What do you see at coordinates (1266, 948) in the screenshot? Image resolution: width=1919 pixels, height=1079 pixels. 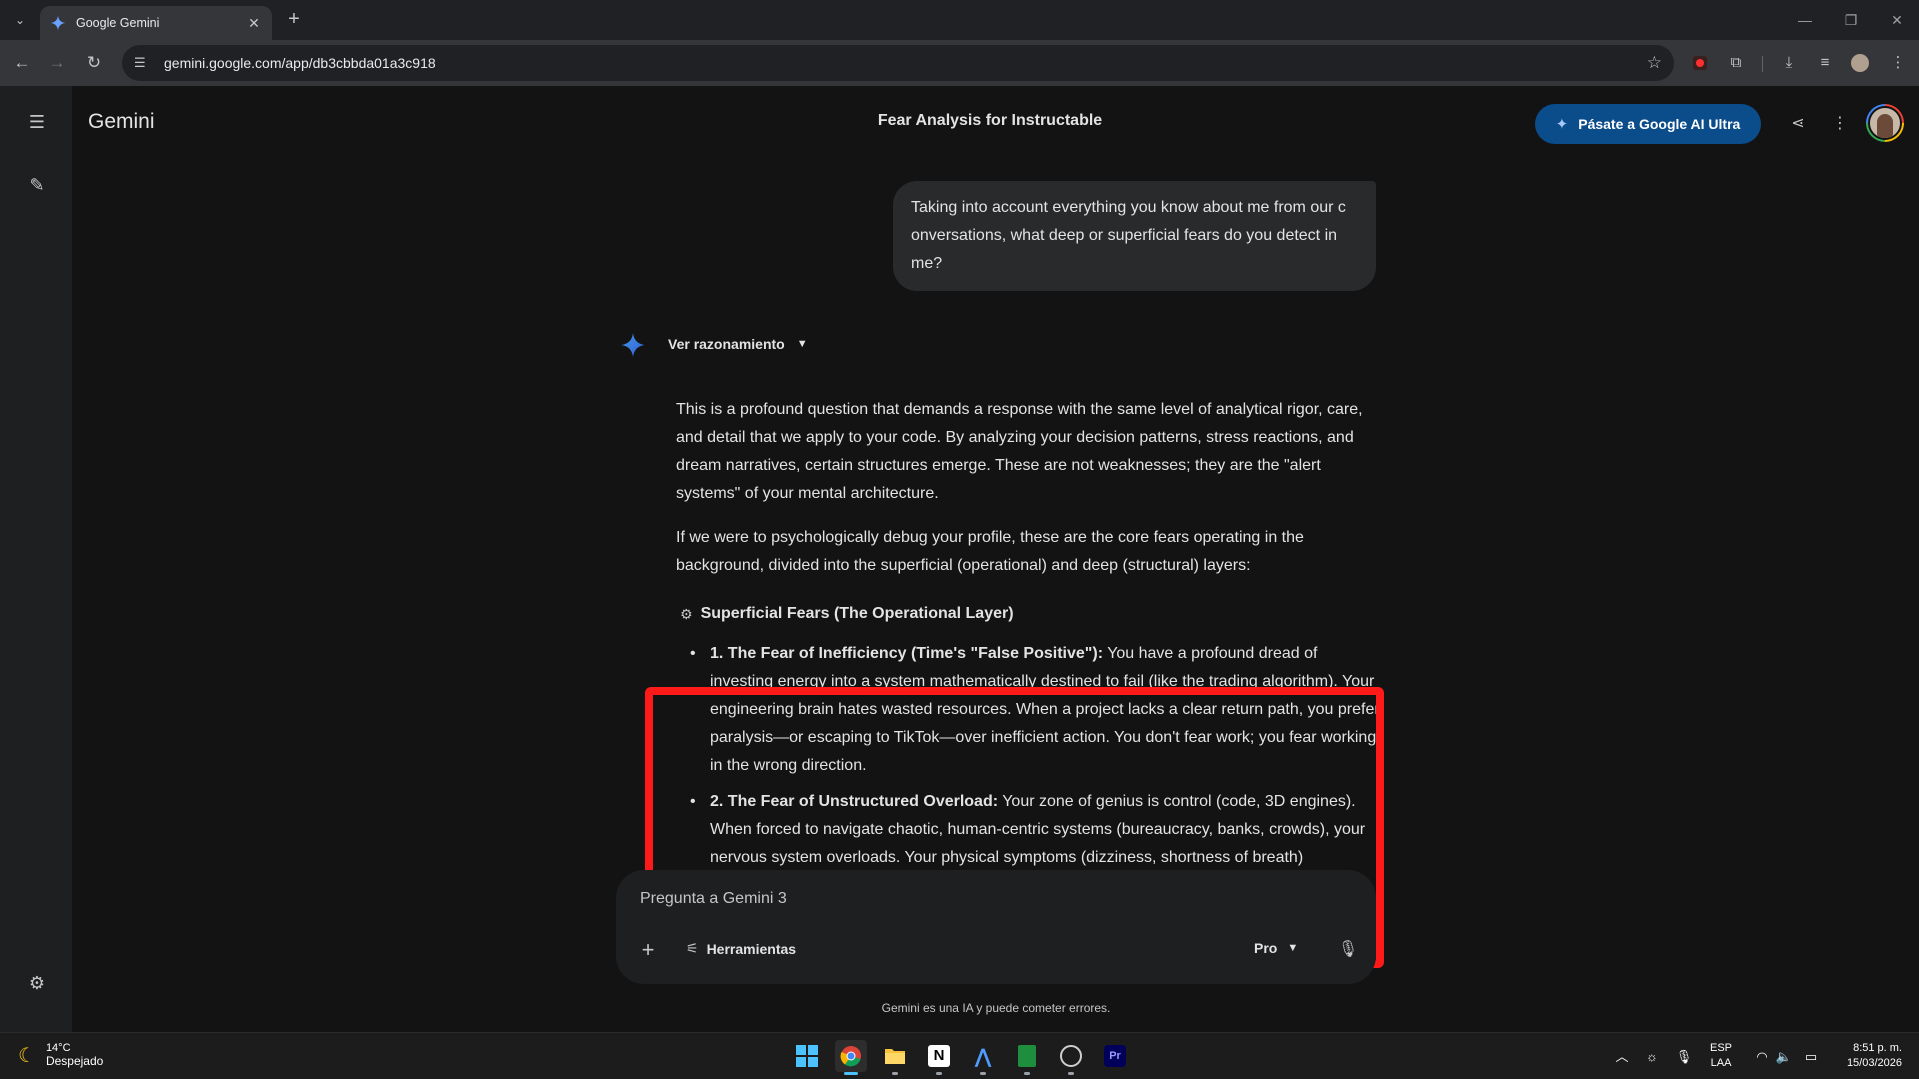 I see `model-label: Pro` at bounding box center [1266, 948].